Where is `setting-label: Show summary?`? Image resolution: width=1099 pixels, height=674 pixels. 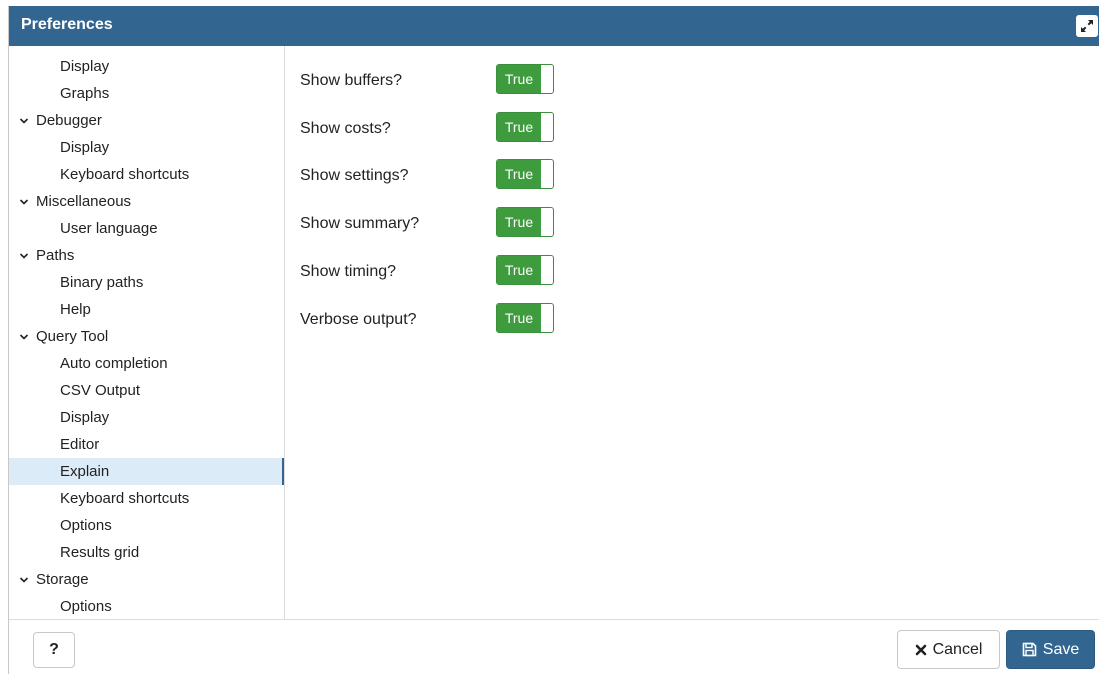
setting-label: Show summary? is located at coordinates (360, 223).